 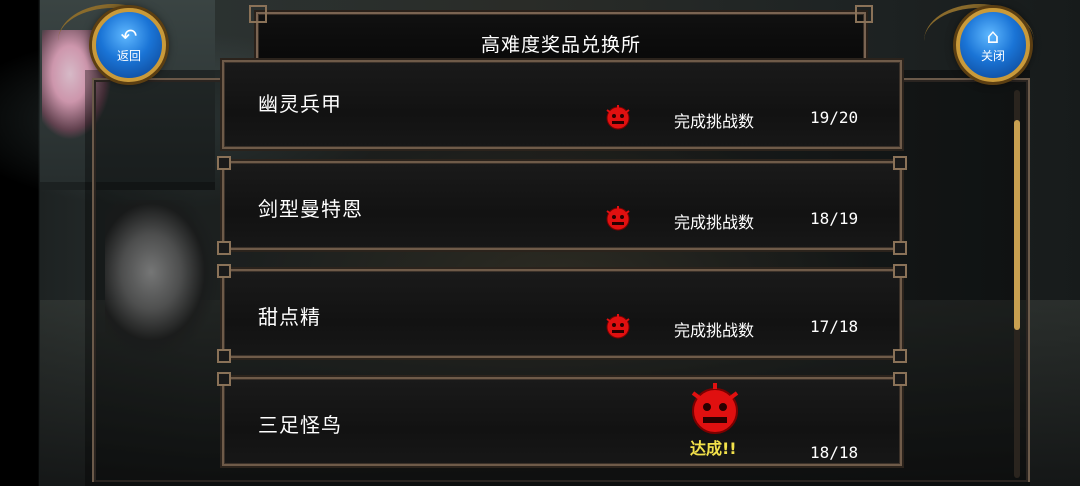 What do you see at coordinates (310, 209) in the screenshot?
I see `item-name: 剑型曼特恩` at bounding box center [310, 209].